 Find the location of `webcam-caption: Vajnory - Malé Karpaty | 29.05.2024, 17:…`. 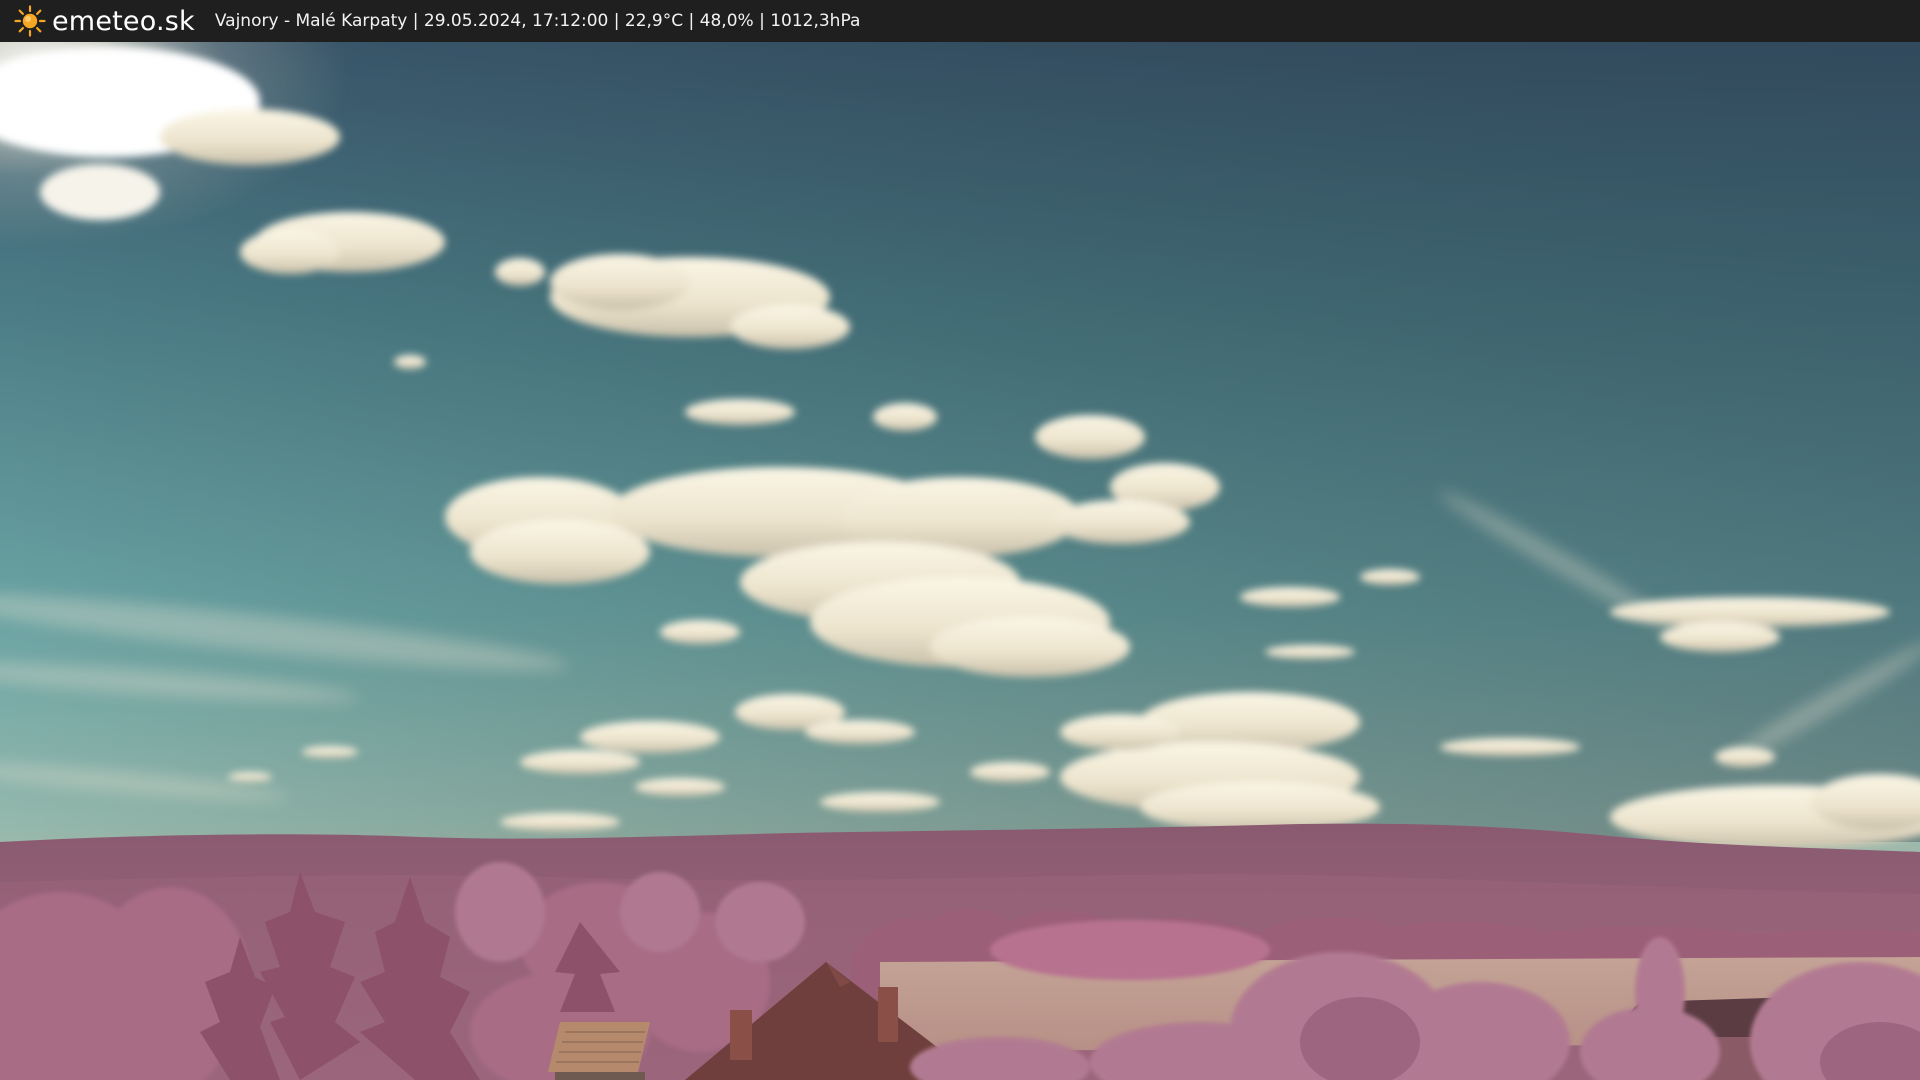

webcam-caption: Vajnory - Malé Karpaty | 29.05.2024, 17:… is located at coordinates (537, 21).